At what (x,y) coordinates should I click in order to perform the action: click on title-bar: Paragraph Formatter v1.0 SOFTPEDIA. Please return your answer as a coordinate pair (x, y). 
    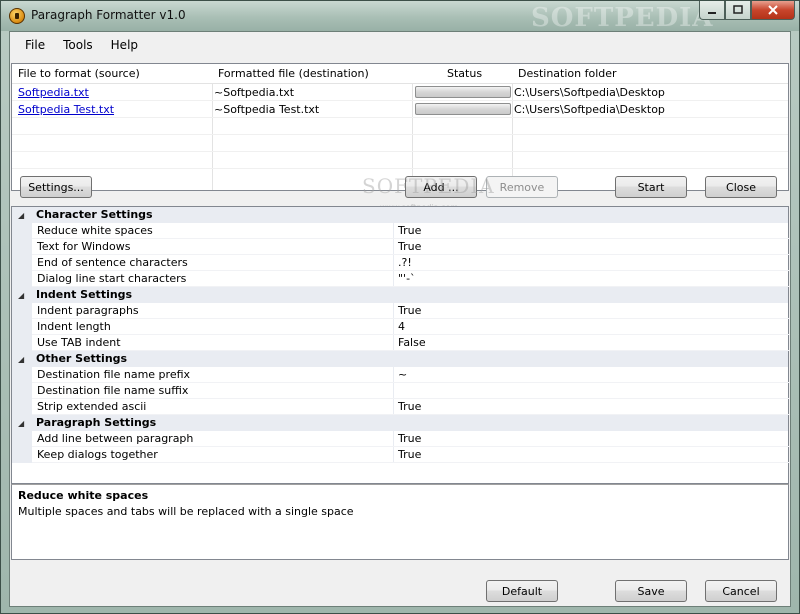
    Looking at the image, I should click on (400, 17).